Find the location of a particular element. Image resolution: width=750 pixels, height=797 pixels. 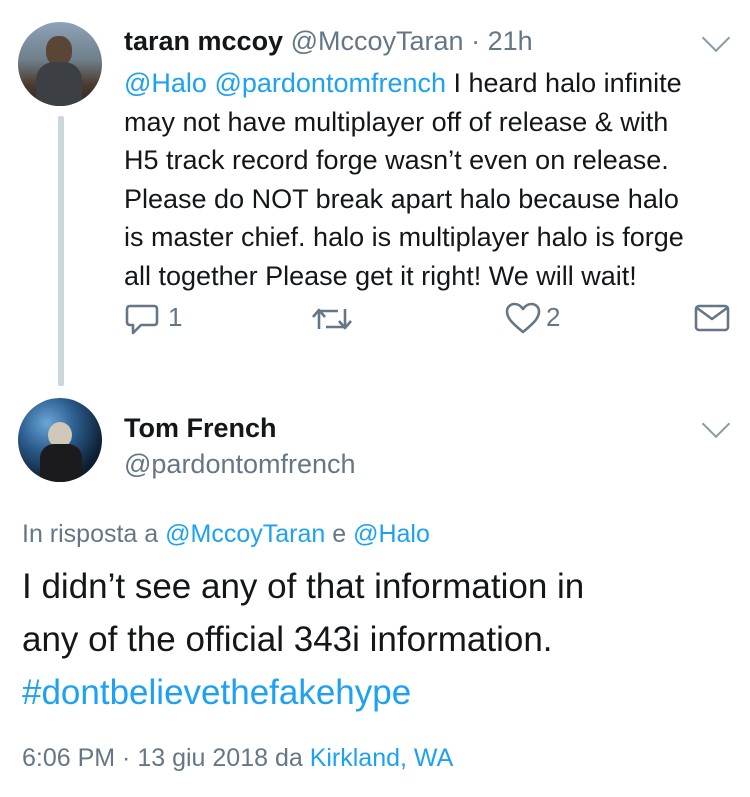

display-name: taran mccoy is located at coordinates (203, 41).